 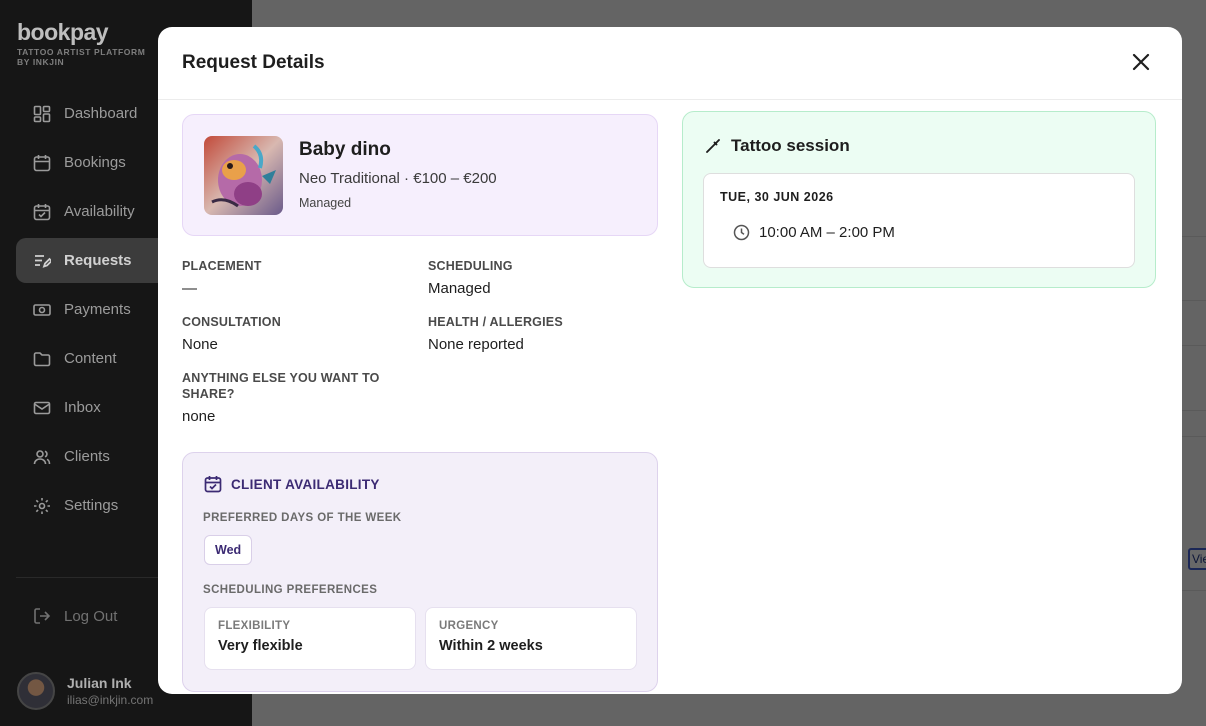 What do you see at coordinates (325, 203) in the screenshot?
I see `design-scheduling-tag: Managed` at bounding box center [325, 203].